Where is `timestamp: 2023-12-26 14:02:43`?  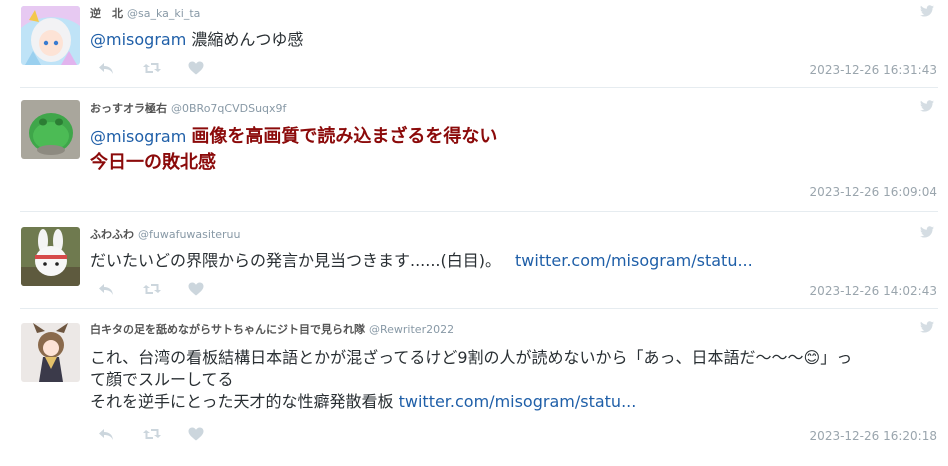 timestamp: 2023-12-26 14:02:43 is located at coordinates (873, 291).